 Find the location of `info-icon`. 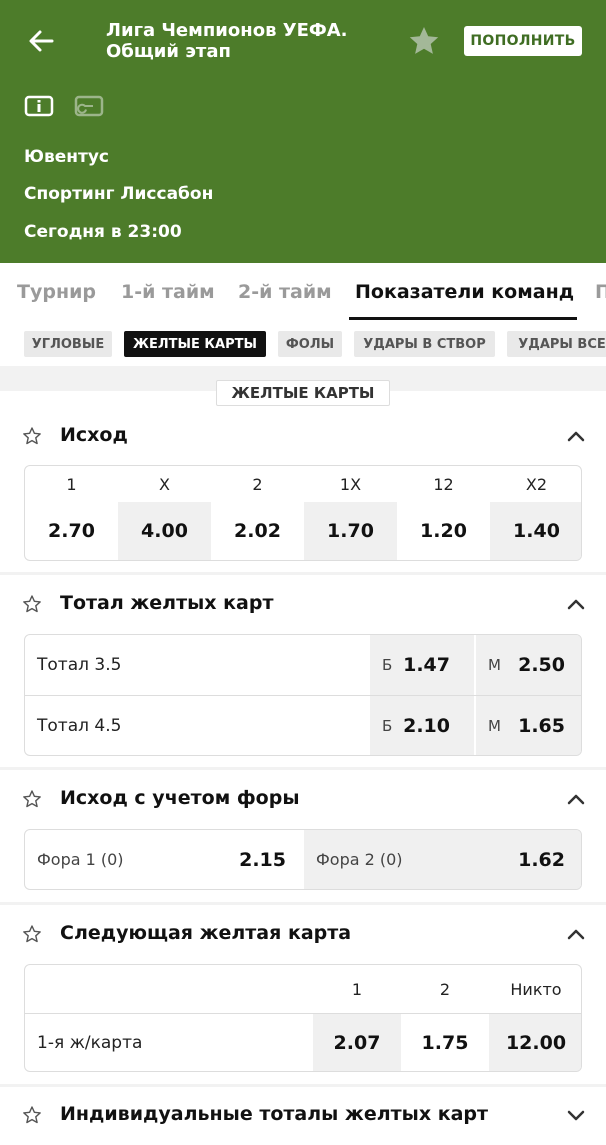

info-icon is located at coordinates (39, 106).